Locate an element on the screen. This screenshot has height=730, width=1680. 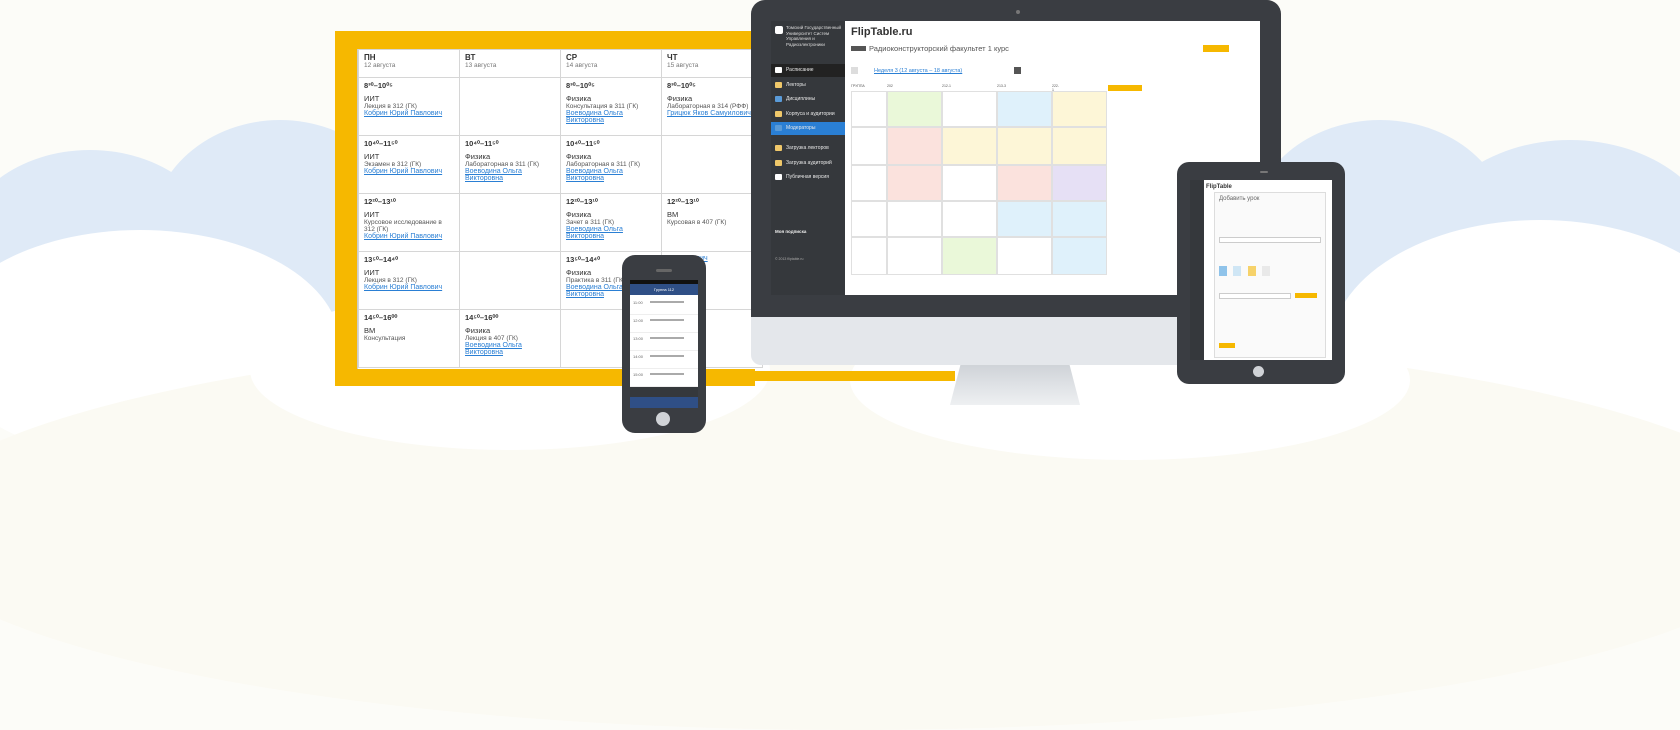
page-title: Радиоконструкторский факультет 1 курс is located at coordinates (939, 48).